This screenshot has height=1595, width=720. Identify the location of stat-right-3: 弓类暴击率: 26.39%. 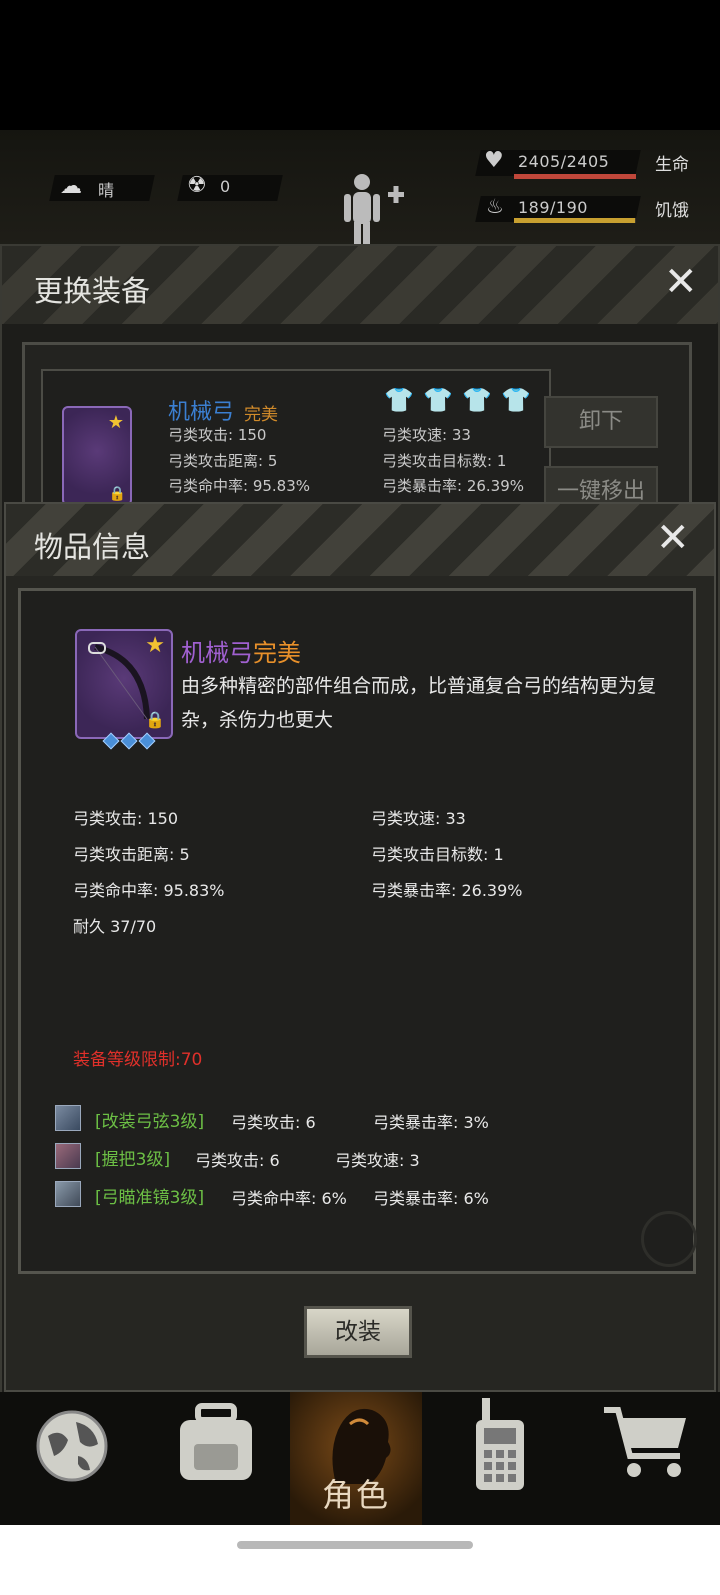
(453, 486).